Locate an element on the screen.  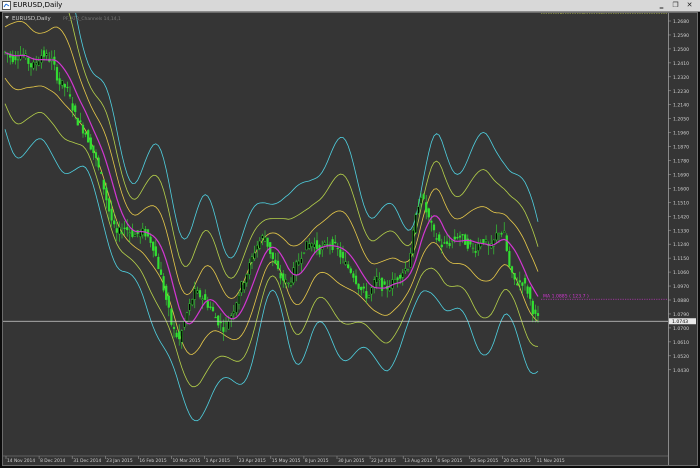
close-button: ✕ is located at coordinates (689, 5).